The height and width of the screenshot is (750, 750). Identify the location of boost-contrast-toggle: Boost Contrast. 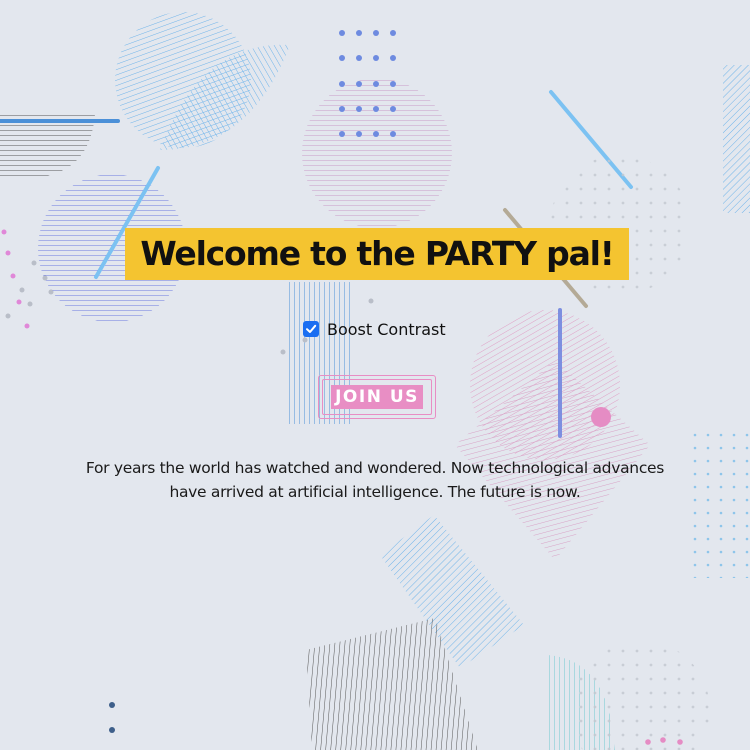
(374, 329).